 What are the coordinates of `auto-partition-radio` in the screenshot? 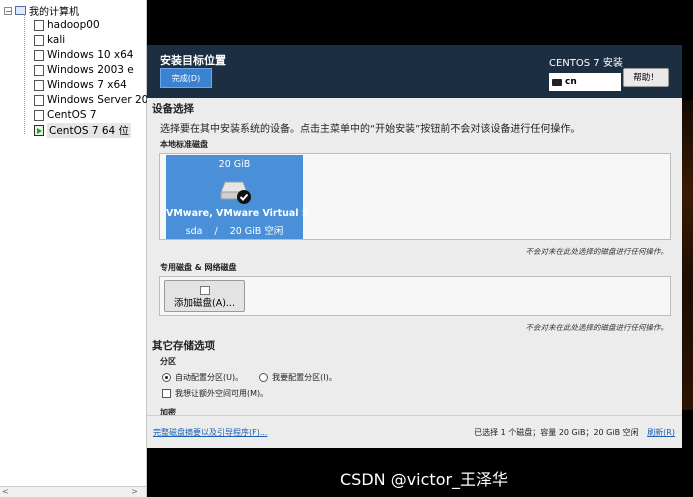 It's located at (166, 377).